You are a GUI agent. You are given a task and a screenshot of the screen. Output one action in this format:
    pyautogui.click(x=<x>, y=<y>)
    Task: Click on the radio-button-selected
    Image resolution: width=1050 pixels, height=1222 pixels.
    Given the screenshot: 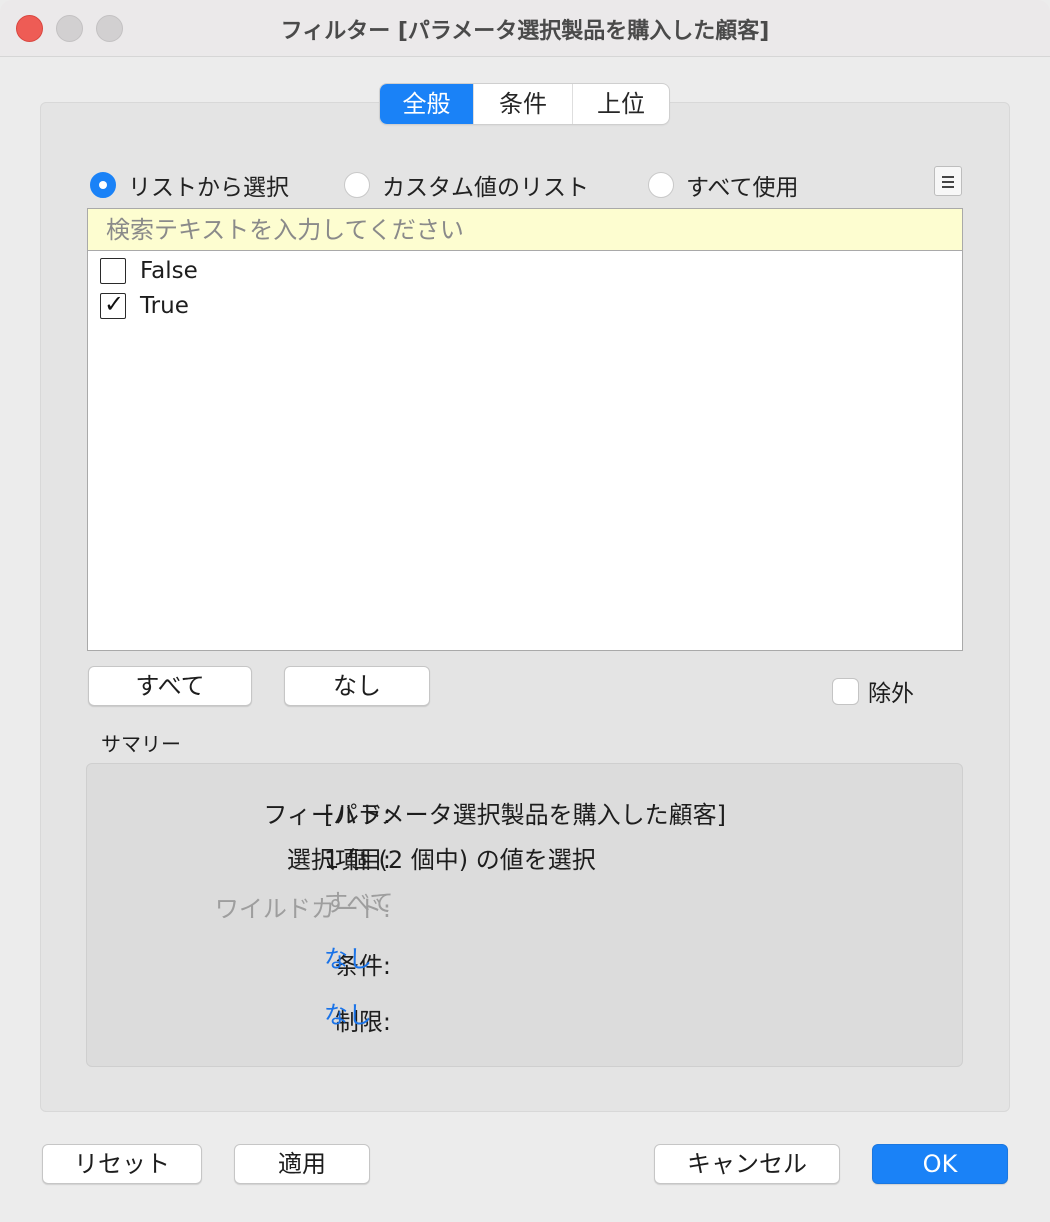 What is the action you would take?
    pyautogui.click(x=103, y=185)
    